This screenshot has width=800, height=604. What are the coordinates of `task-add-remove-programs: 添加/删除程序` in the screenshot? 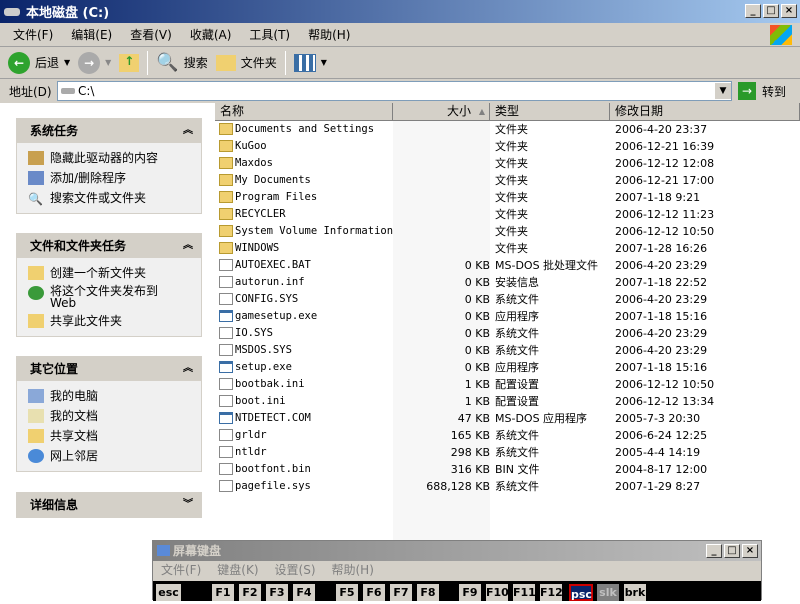 It's located at (109, 178).